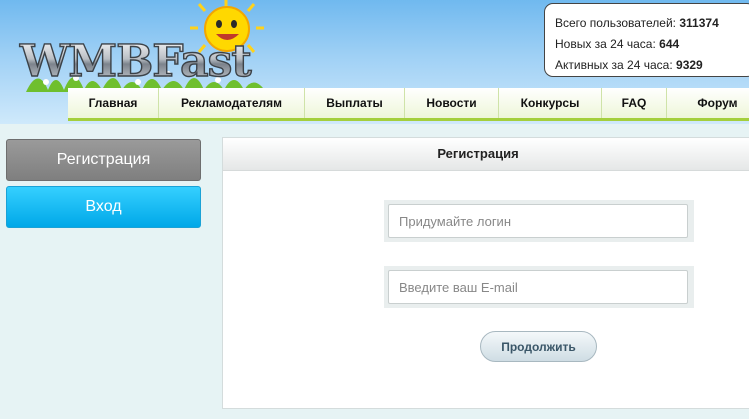  I want to click on stat-active-users: Активных за 24 часа: 9329, so click(652, 65).